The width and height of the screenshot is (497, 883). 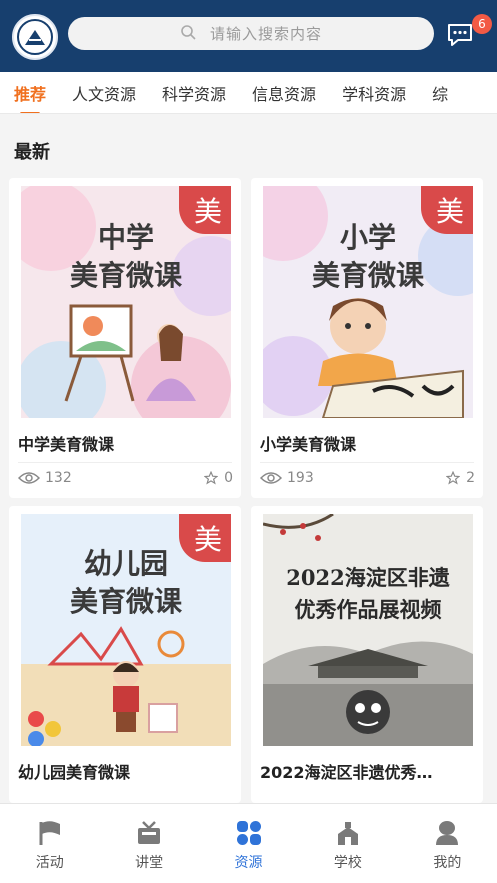 What do you see at coordinates (49, 863) in the screenshot?
I see `nav-label: 活动` at bounding box center [49, 863].